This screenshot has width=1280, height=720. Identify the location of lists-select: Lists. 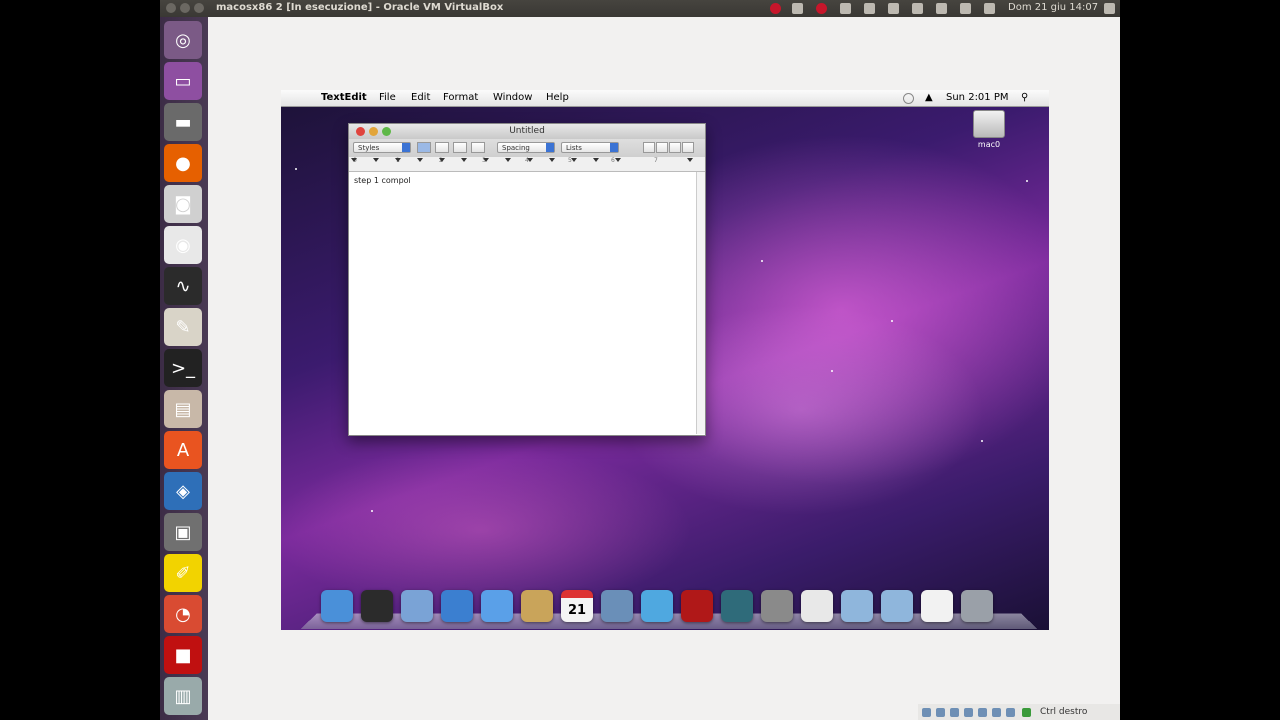
(590, 147).